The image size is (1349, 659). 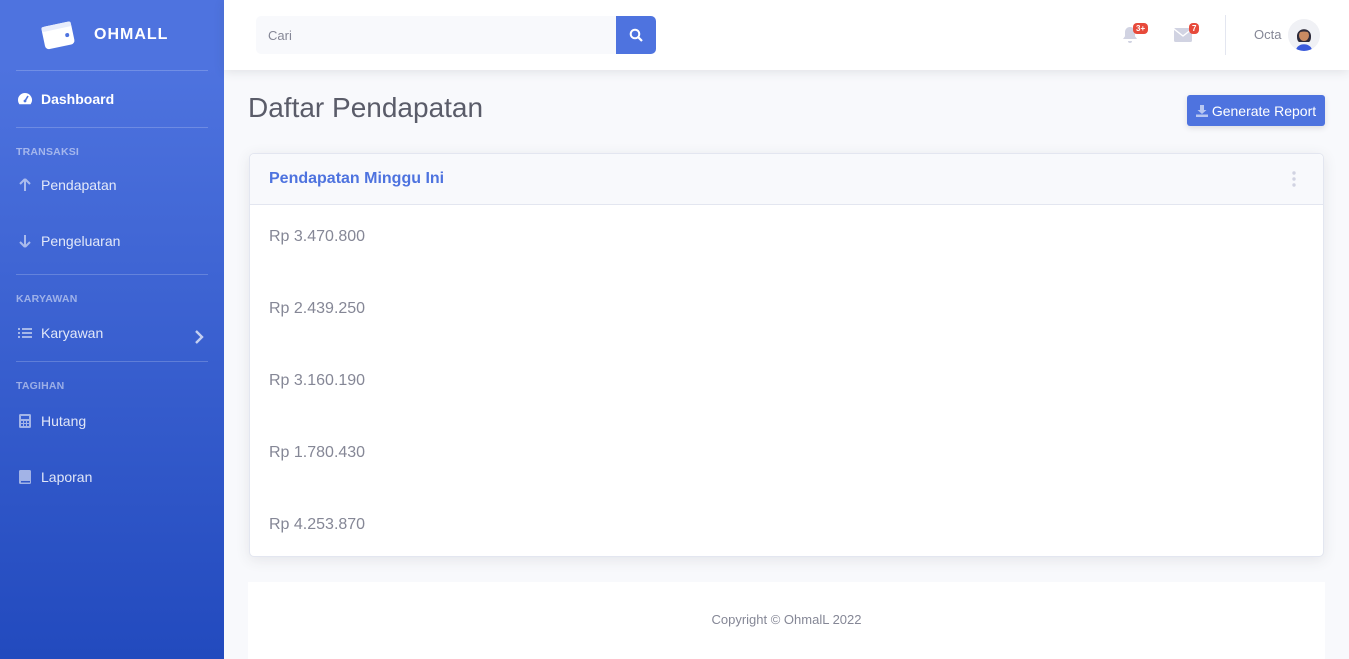 I want to click on sidebar-item-dashboard: Dashboard, so click(x=112, y=99).